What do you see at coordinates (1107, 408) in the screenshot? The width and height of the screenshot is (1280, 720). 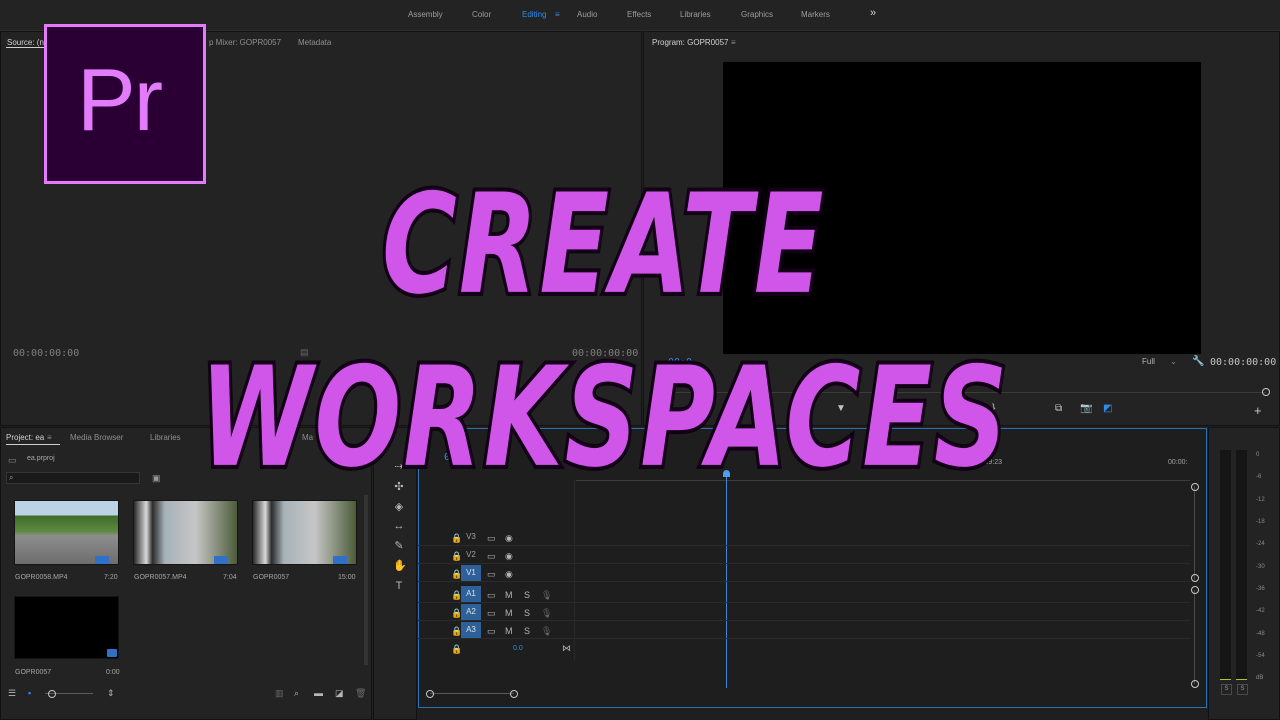 I see `comparison-view-icon: ◩` at bounding box center [1107, 408].